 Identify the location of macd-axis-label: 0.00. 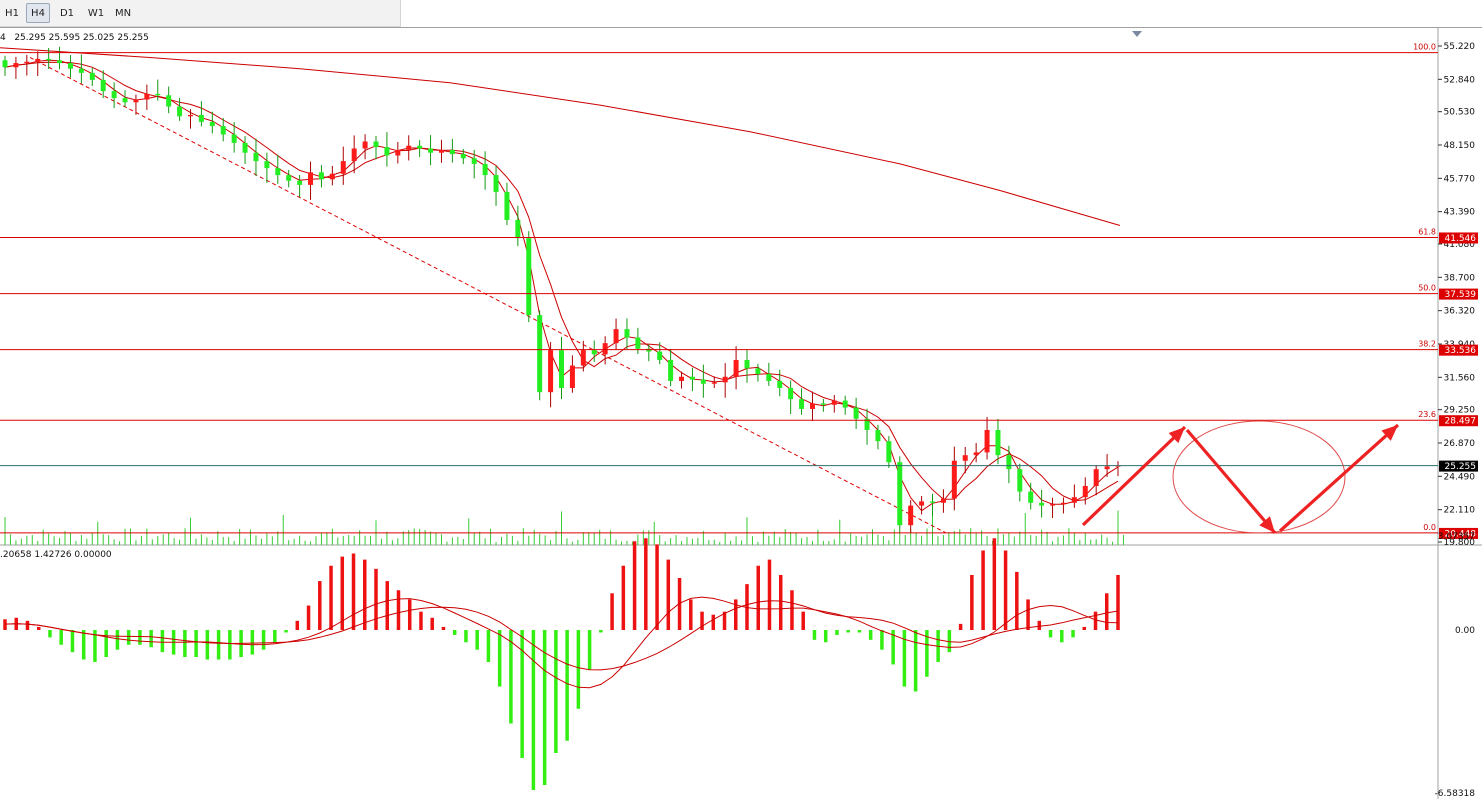
(1465, 631).